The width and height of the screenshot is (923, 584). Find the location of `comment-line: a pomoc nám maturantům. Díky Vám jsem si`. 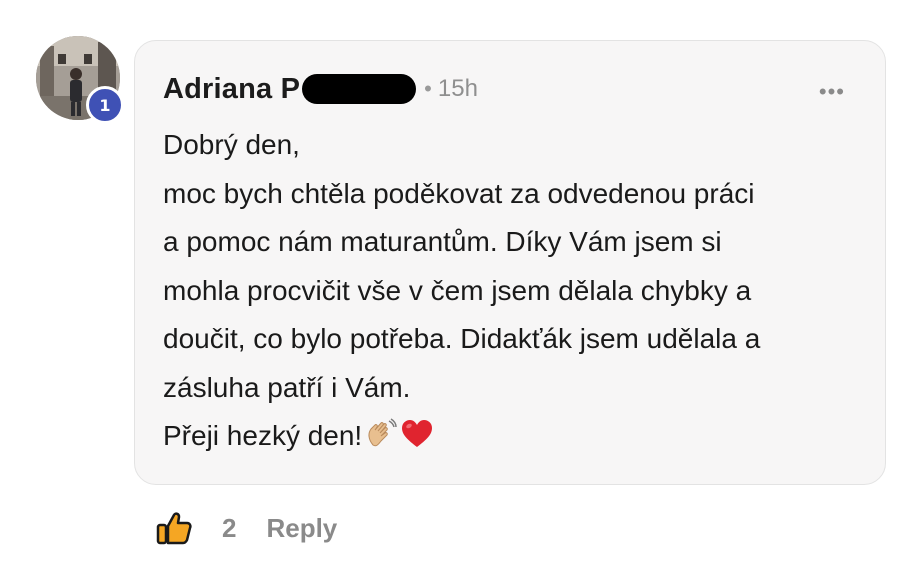

comment-line: a pomoc nám maturantům. Díky Vám jsem si is located at coordinates (442, 241).